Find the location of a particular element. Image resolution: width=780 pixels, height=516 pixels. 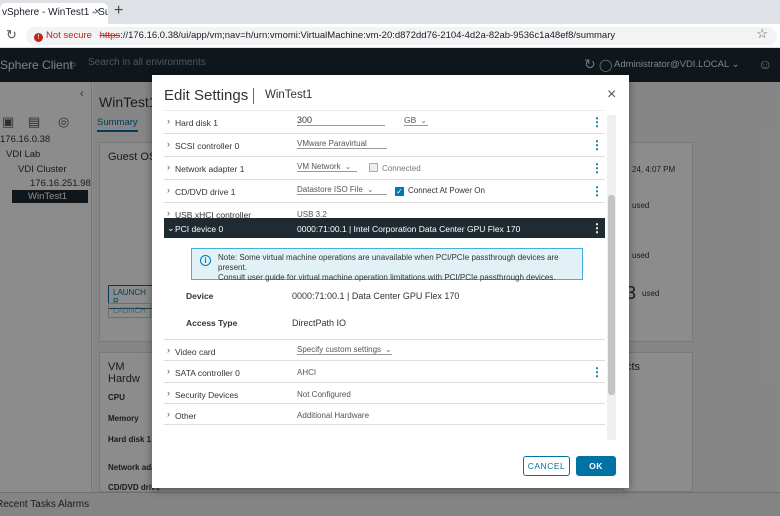

row-video-card: › Video card Specify custom settings ⌄ is located at coordinates (384, 350).